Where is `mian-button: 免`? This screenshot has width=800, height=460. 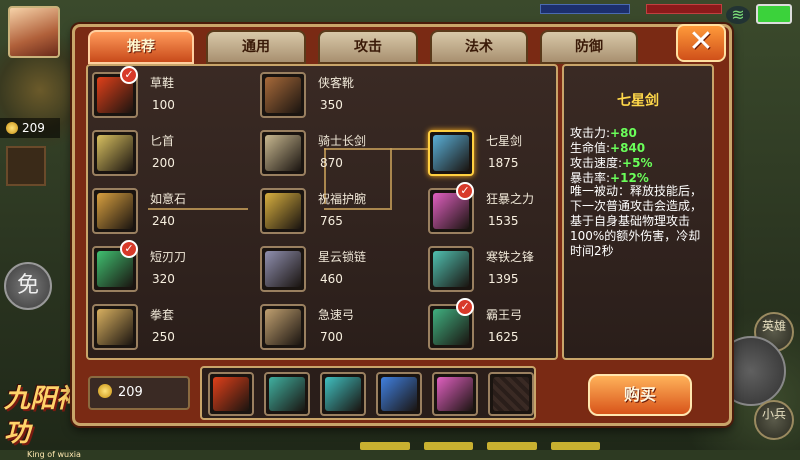 mian-button: 免 is located at coordinates (28, 286).